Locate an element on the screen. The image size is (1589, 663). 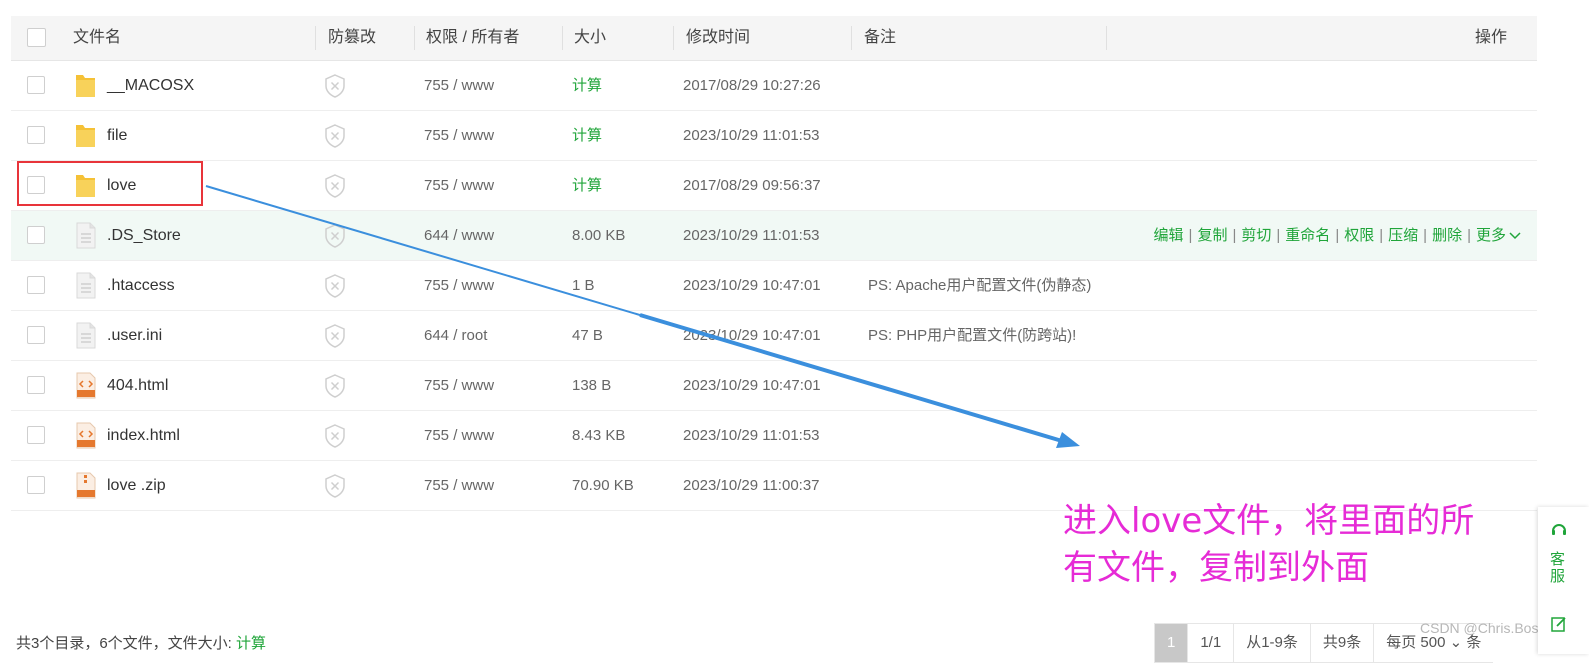
page-total: 共9条 is located at coordinates (1341, 643).